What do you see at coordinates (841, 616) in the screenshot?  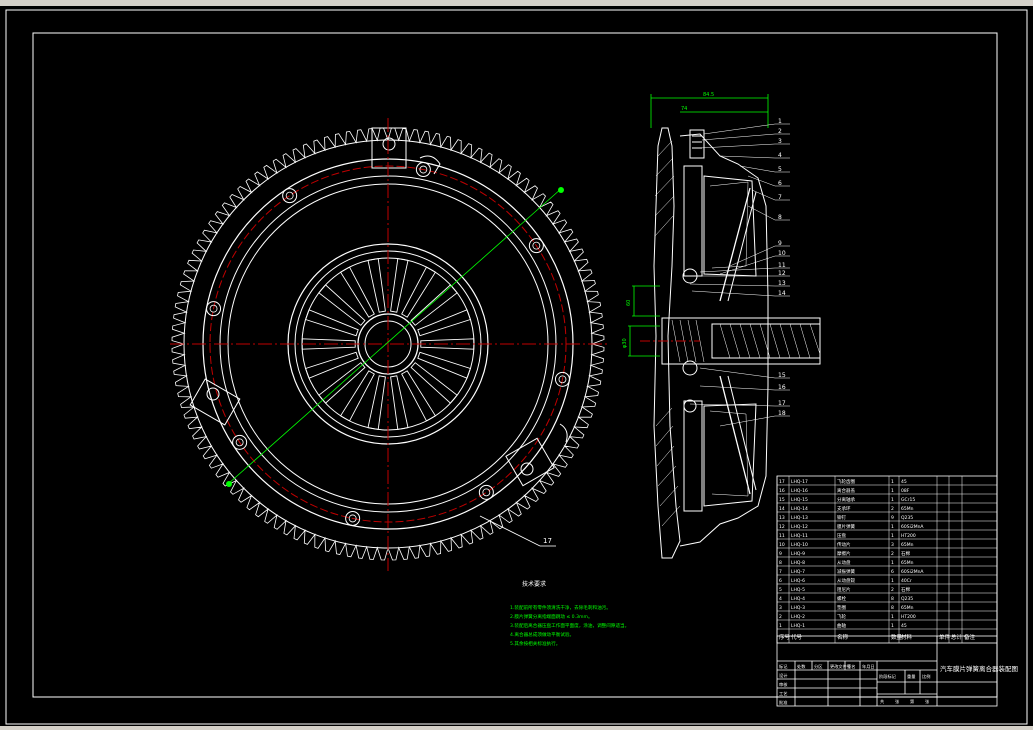 I see `bom-cell: 飞轮` at bounding box center [841, 616].